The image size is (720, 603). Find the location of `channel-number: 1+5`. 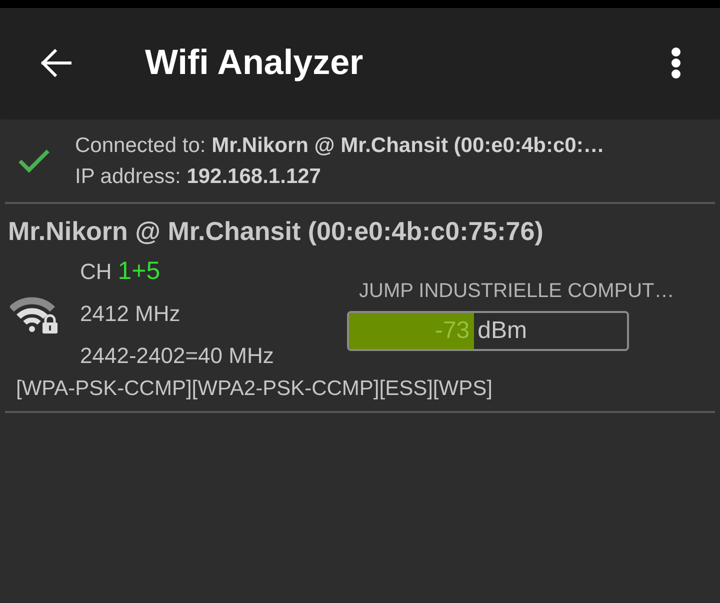

channel-number: 1+5 is located at coordinates (139, 271).